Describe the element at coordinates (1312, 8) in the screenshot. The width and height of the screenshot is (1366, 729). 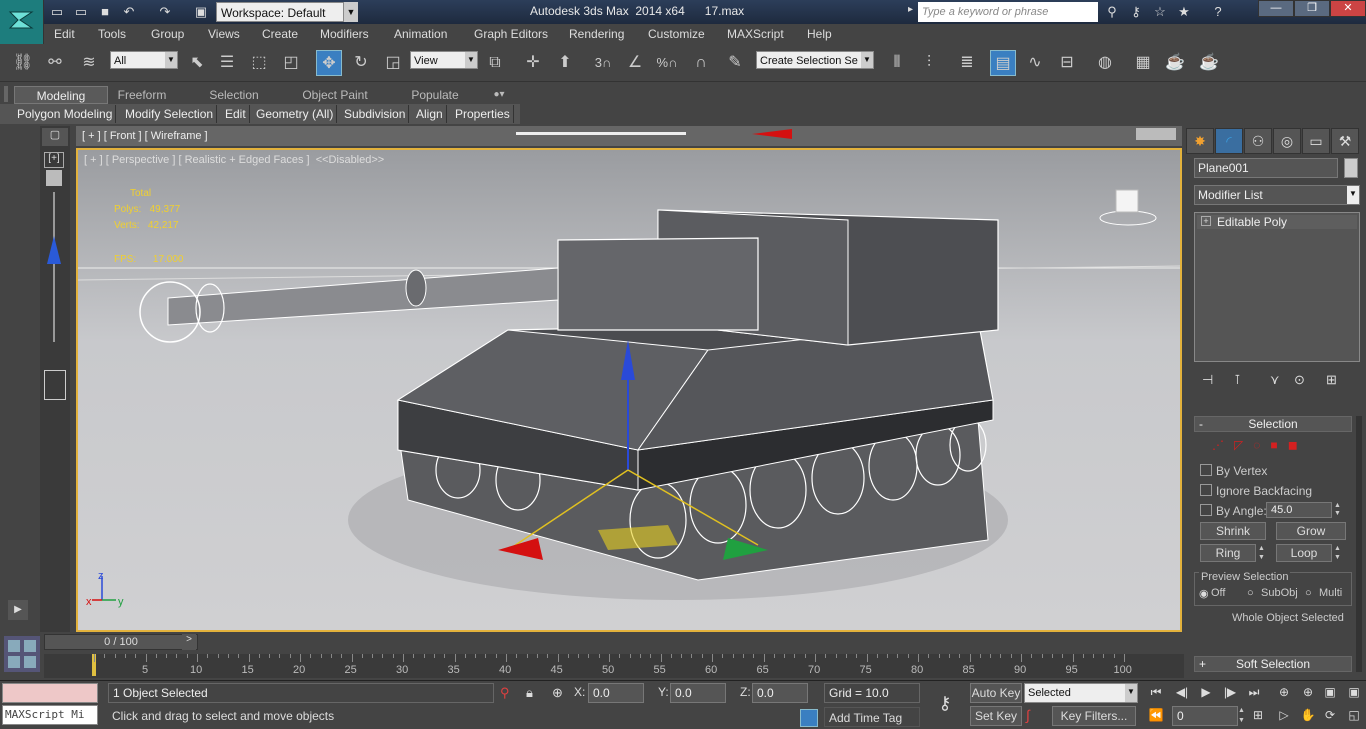
I see `maximize-button: ❐` at that location.